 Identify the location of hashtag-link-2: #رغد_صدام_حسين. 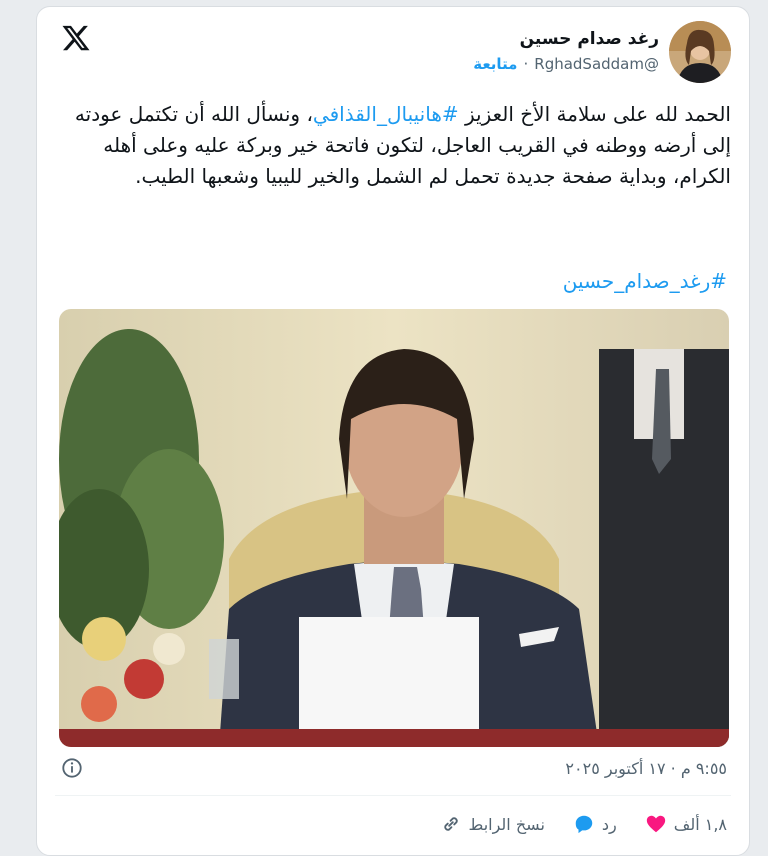
(645, 281).